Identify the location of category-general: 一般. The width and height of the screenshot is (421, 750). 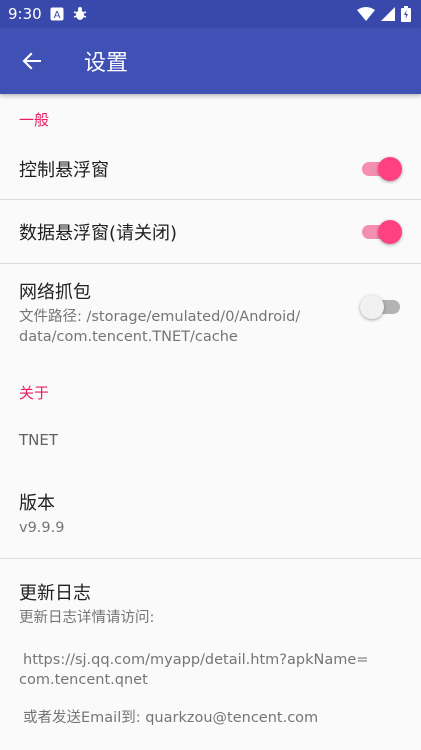
(34, 120).